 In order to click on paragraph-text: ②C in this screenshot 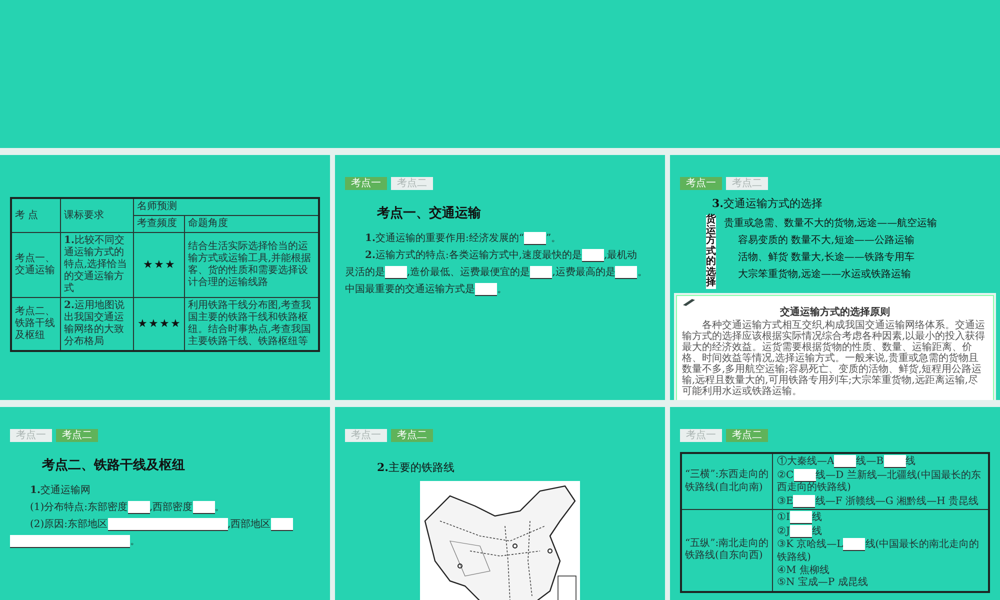, I will do `click(785, 475)`.